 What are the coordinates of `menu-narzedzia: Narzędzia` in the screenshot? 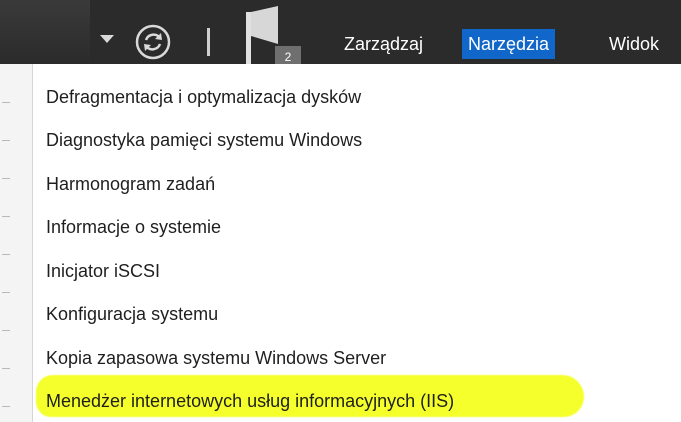 It's located at (509, 44).